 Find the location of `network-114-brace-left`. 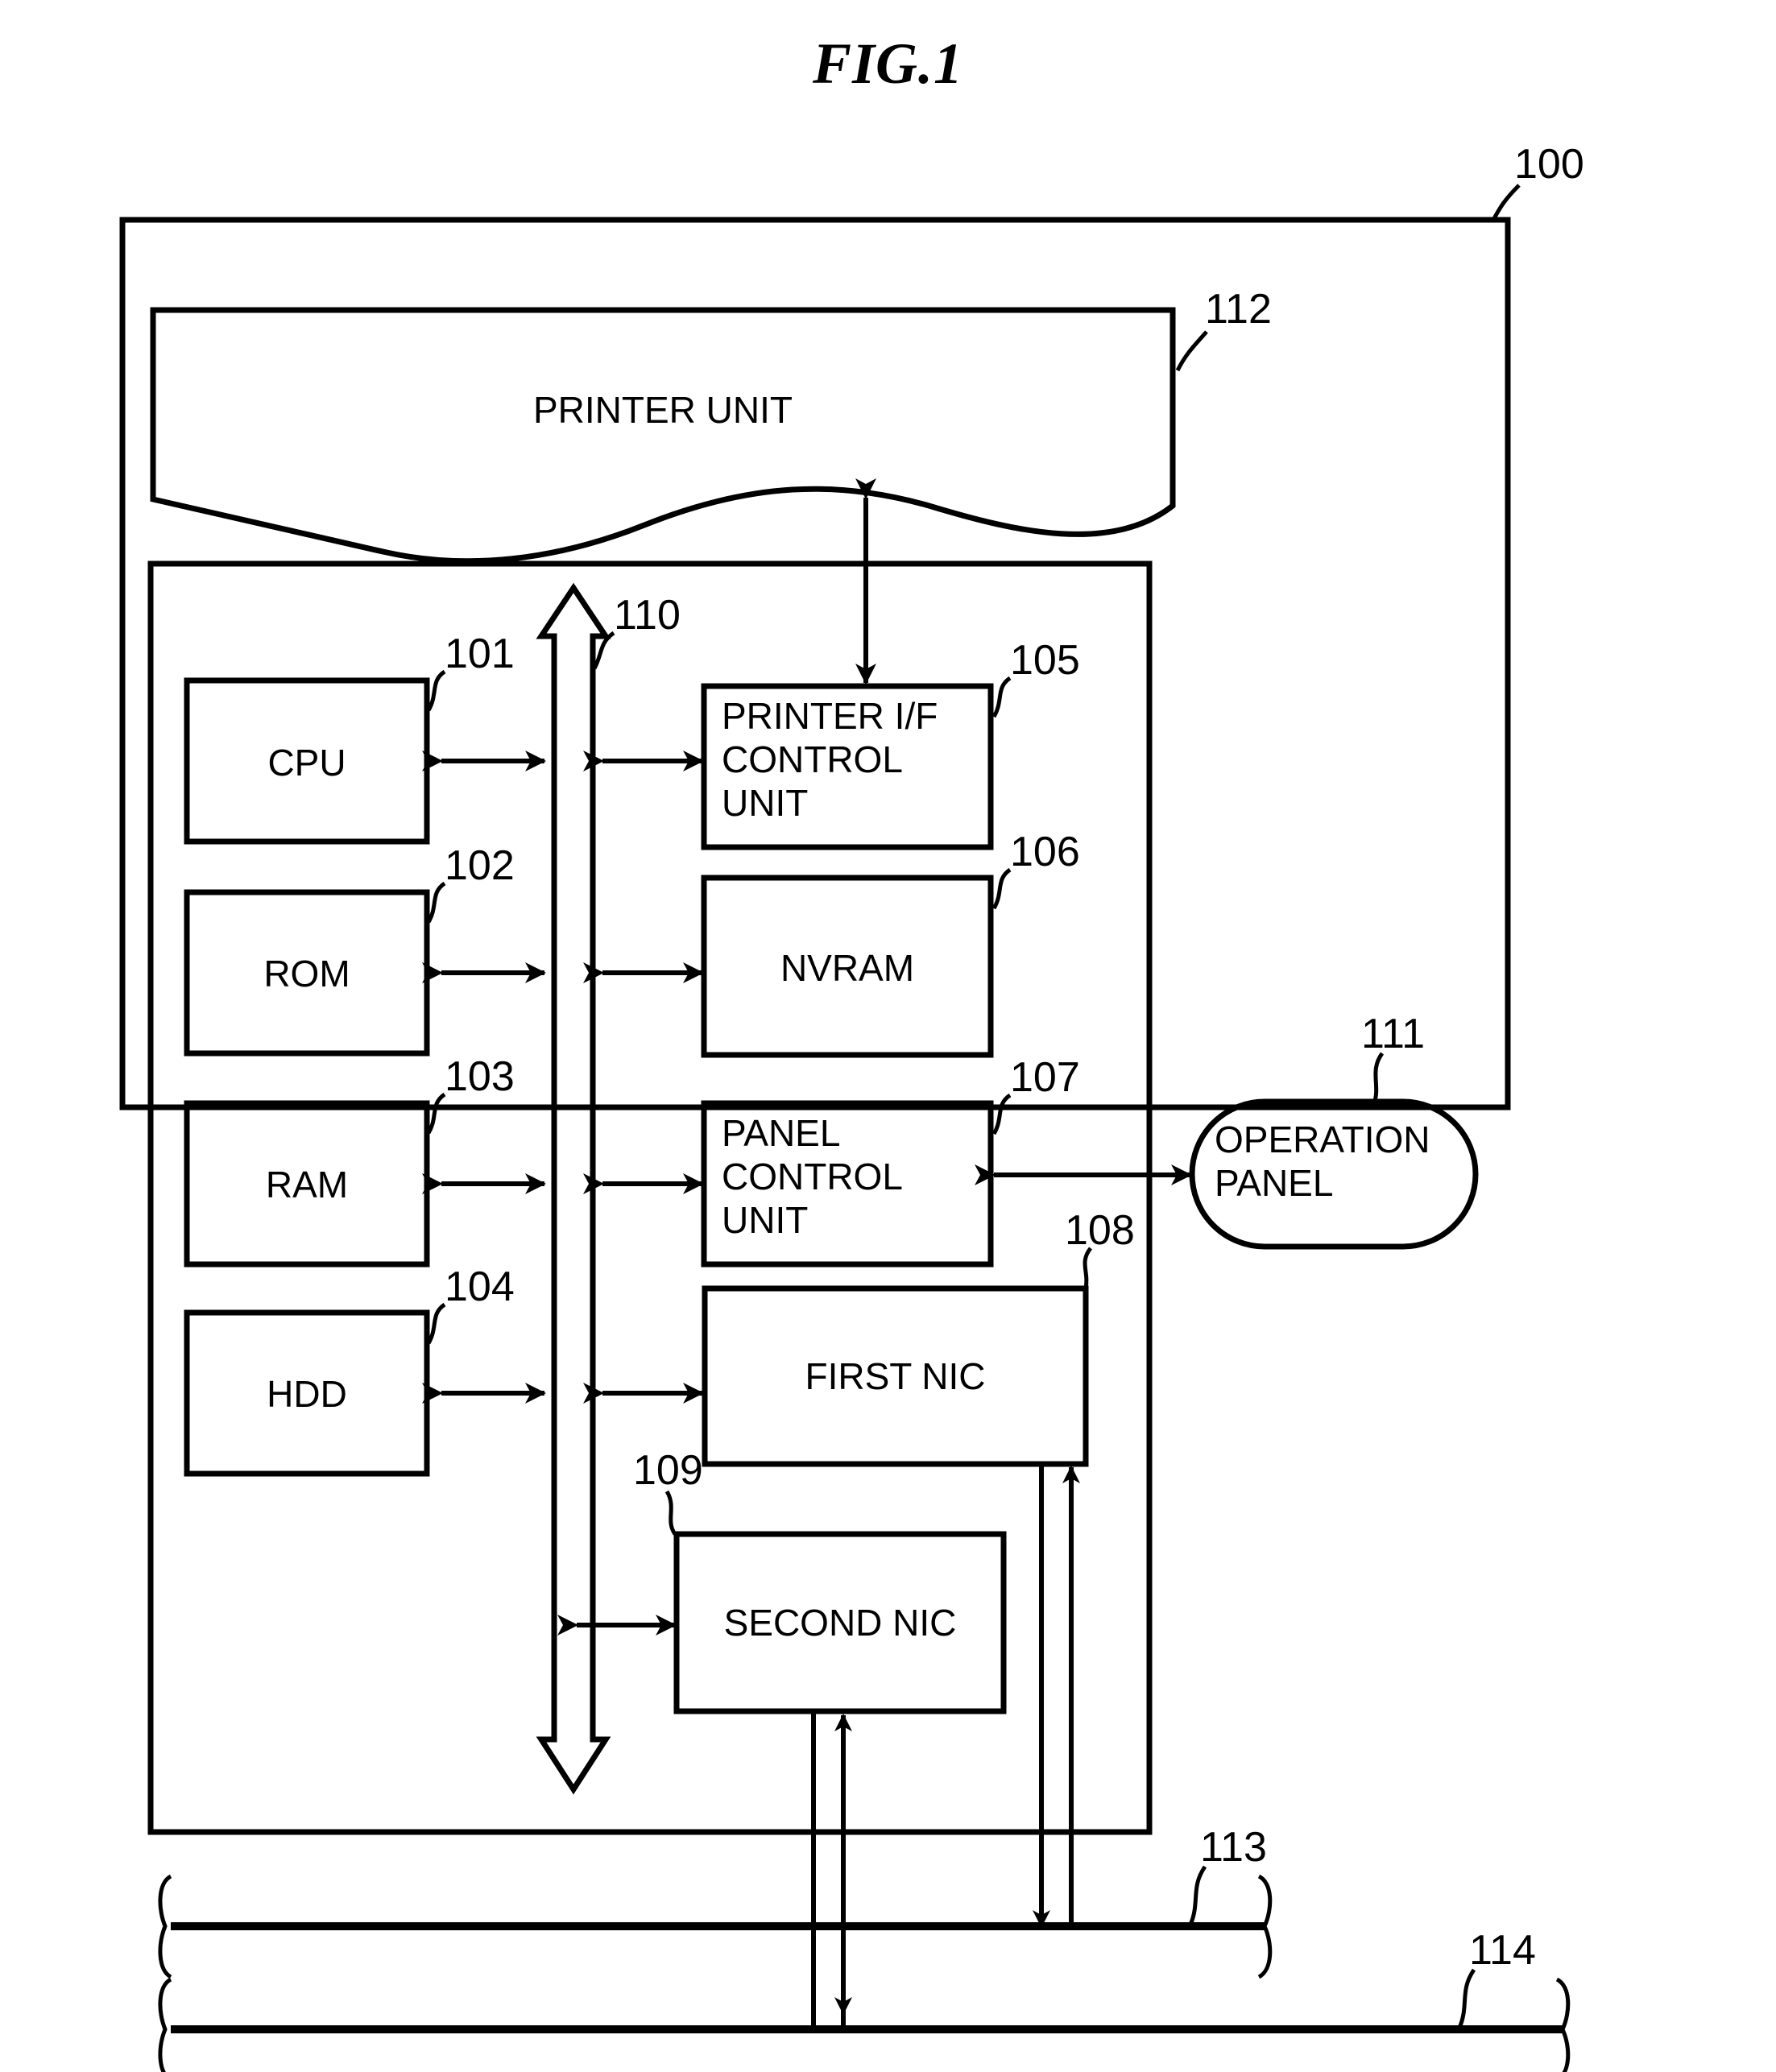

network-114-brace-left is located at coordinates (165, 2024).